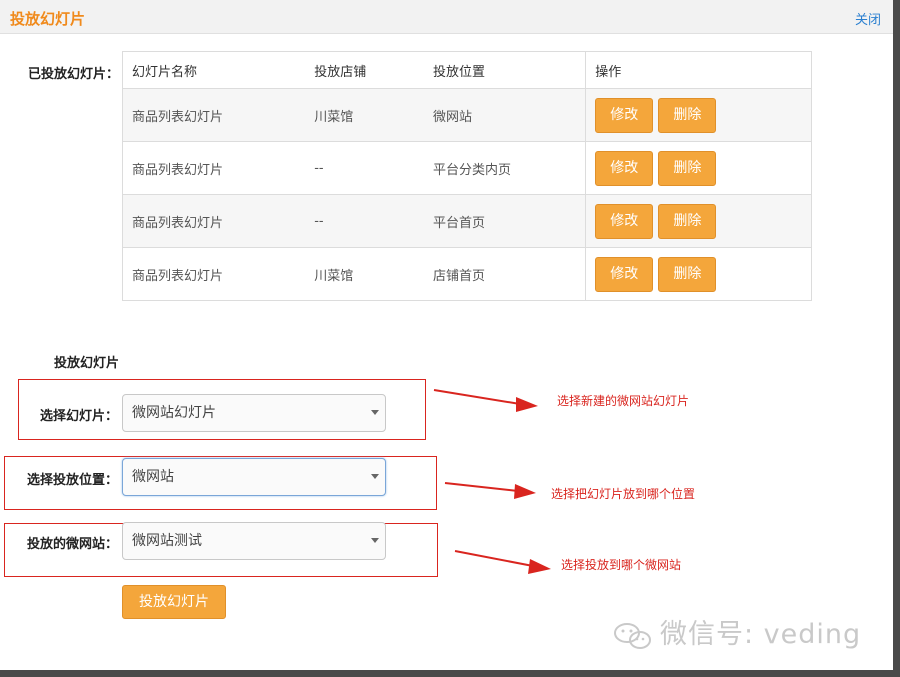 Image resolution: width=900 pixels, height=677 pixels. I want to click on annotation-note-position: 选择把幻灯片放到哪个位置, so click(623, 494).